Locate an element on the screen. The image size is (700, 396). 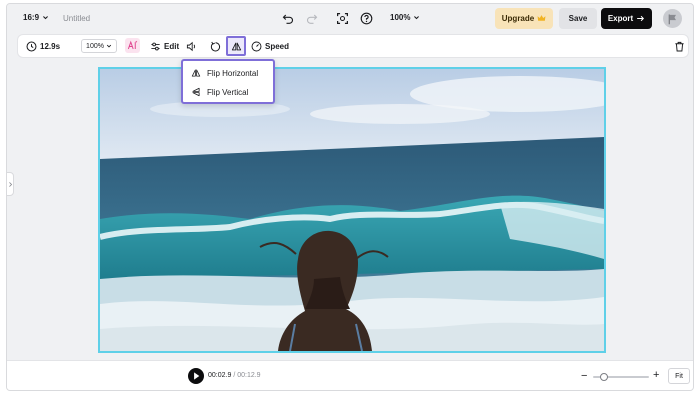
screen-capture-icon is located at coordinates (342, 18).